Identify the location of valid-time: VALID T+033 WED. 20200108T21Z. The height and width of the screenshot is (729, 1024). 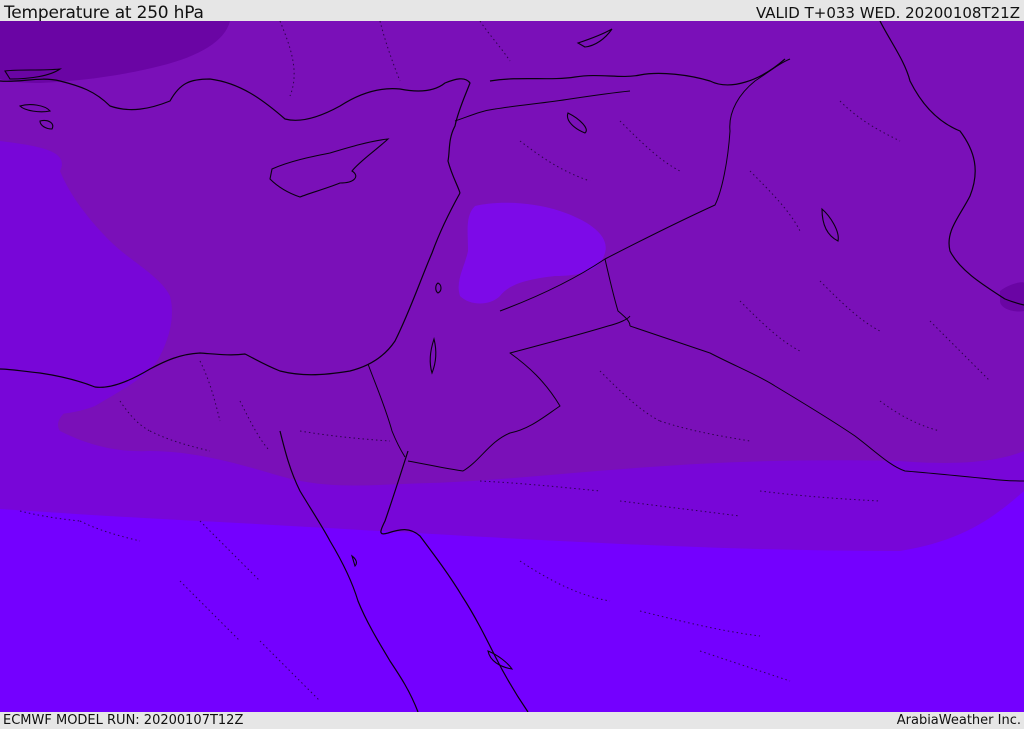
(887, 13).